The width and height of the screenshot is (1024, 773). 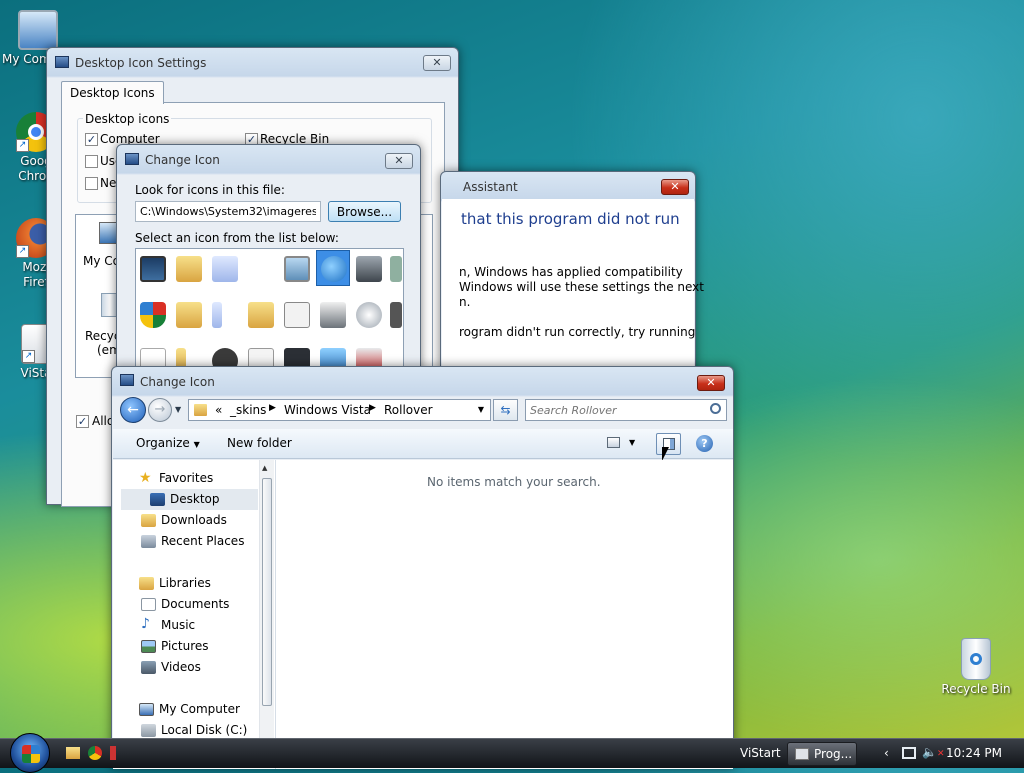 What do you see at coordinates (30, 753) in the screenshot?
I see `start-button` at bounding box center [30, 753].